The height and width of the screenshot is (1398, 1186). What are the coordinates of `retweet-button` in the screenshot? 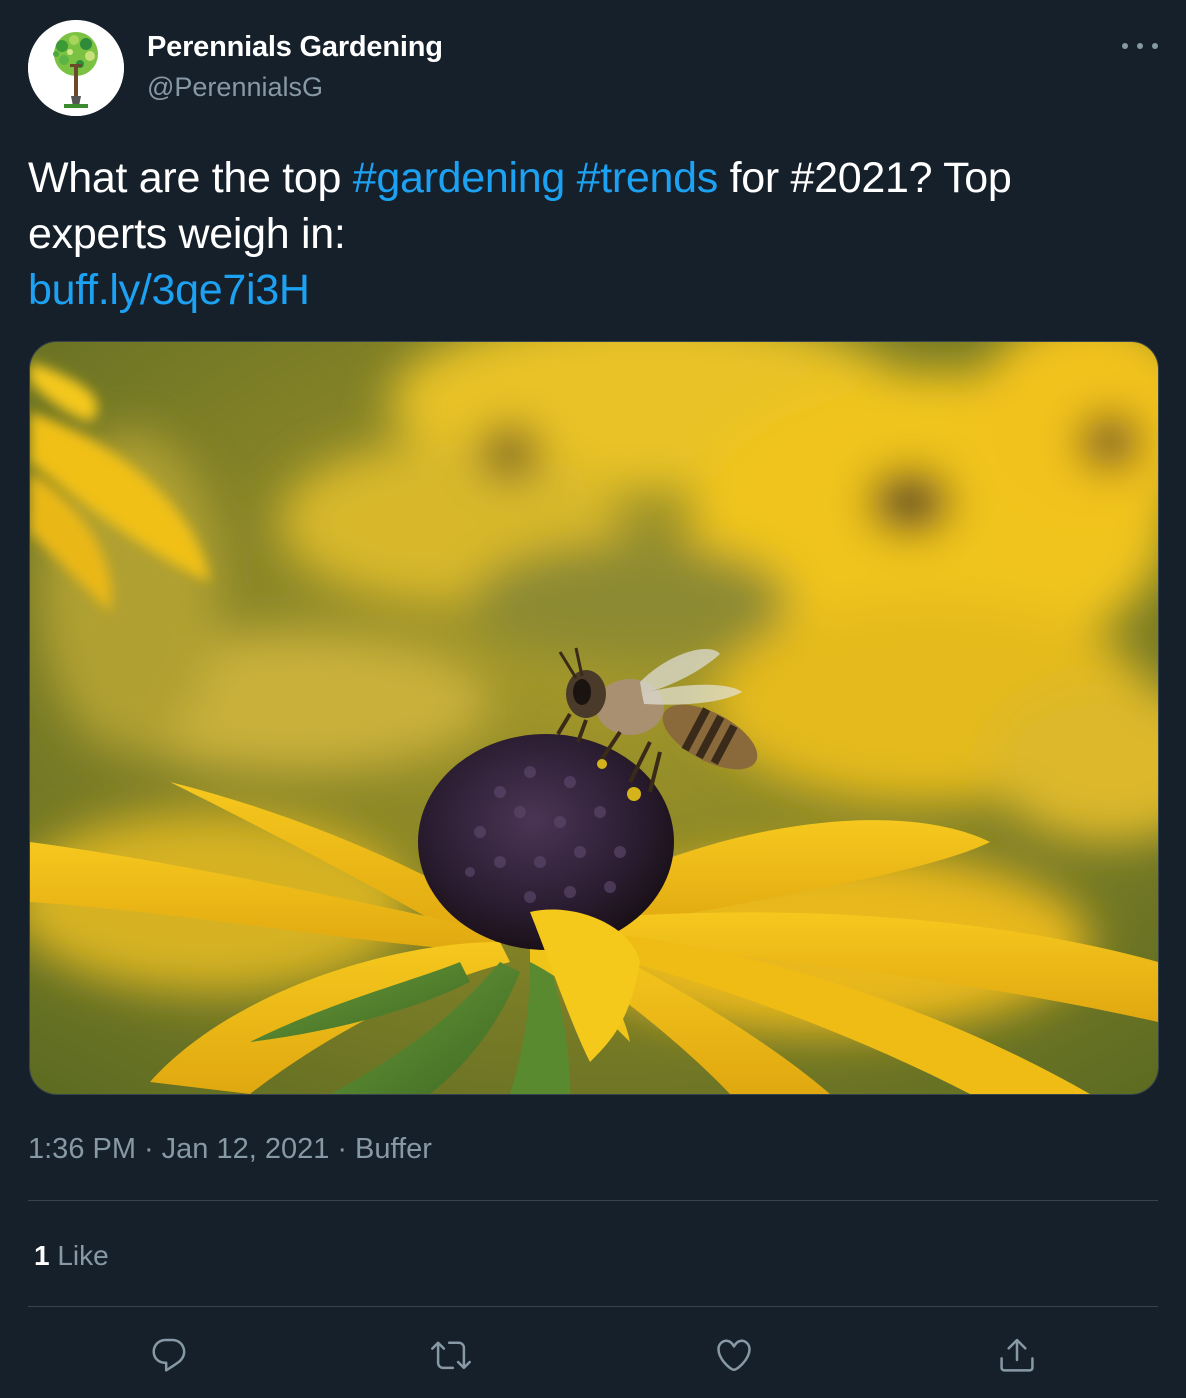 It's located at (451, 1355).